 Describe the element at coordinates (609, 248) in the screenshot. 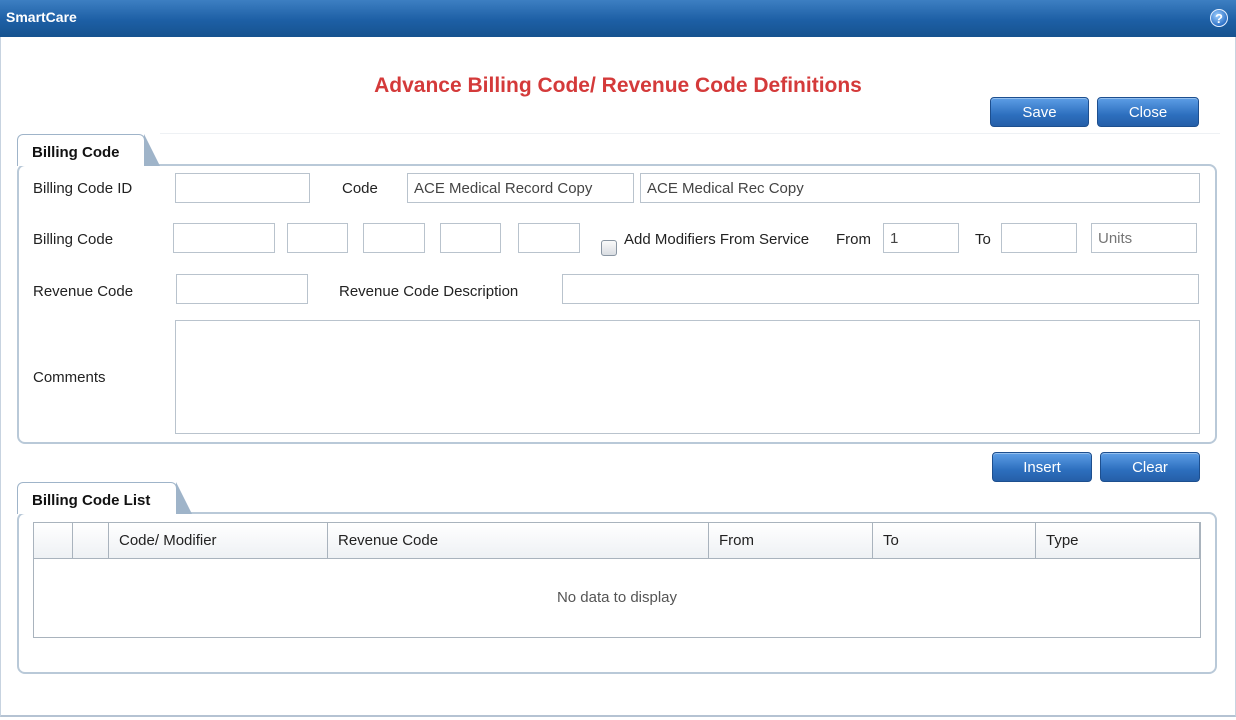

I see `add-modifiers-checkbox` at that location.